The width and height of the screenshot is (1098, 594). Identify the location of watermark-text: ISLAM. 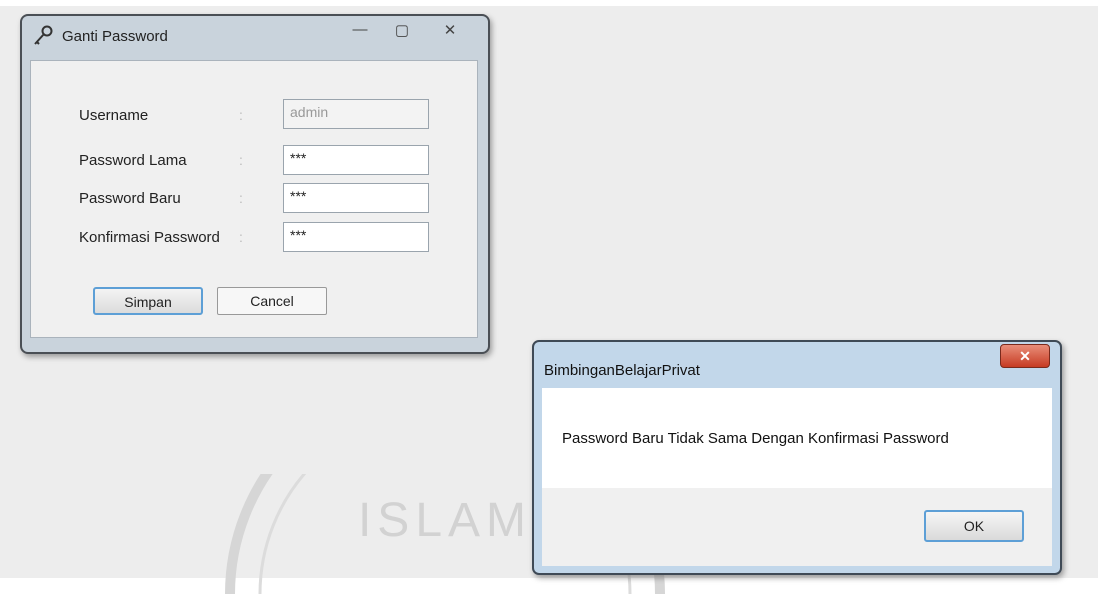
(445, 520).